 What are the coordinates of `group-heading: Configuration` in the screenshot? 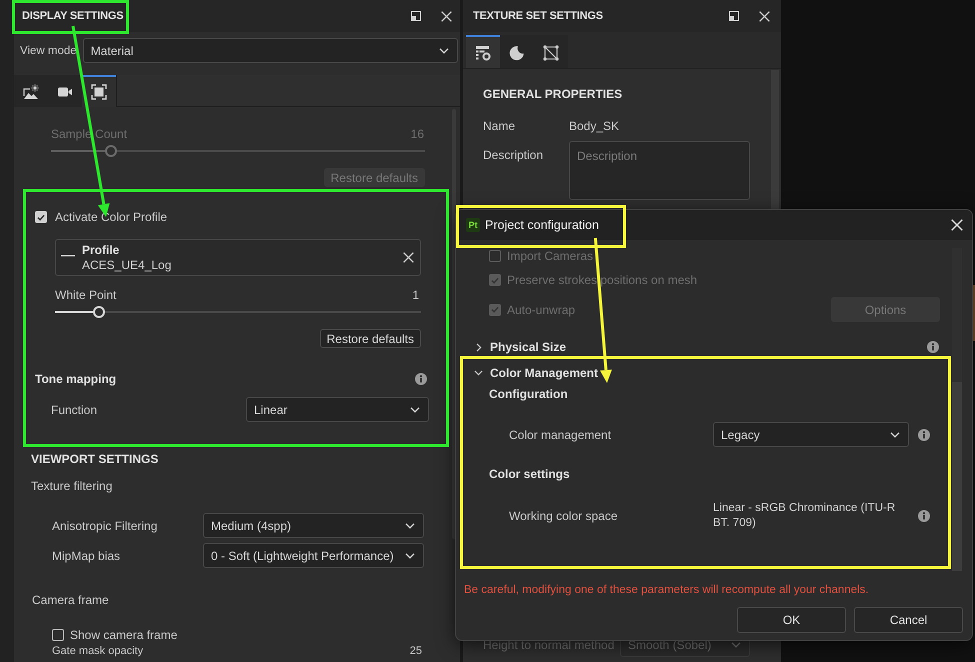 It's located at (528, 394).